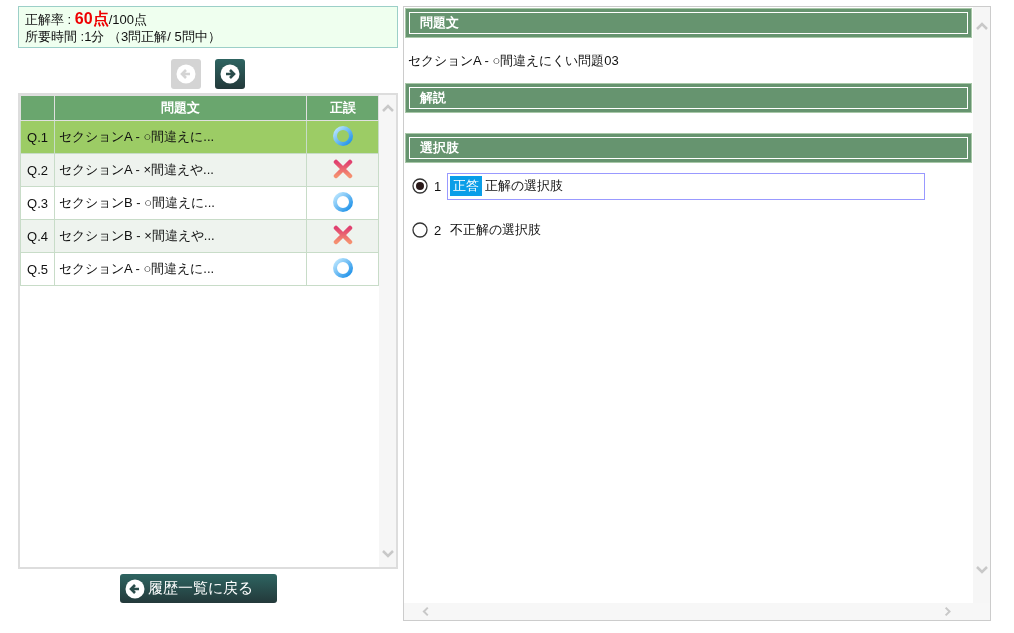 Image resolution: width=1014 pixels, height=633 pixels. I want to click on question-number: Q.1, so click(37, 137).